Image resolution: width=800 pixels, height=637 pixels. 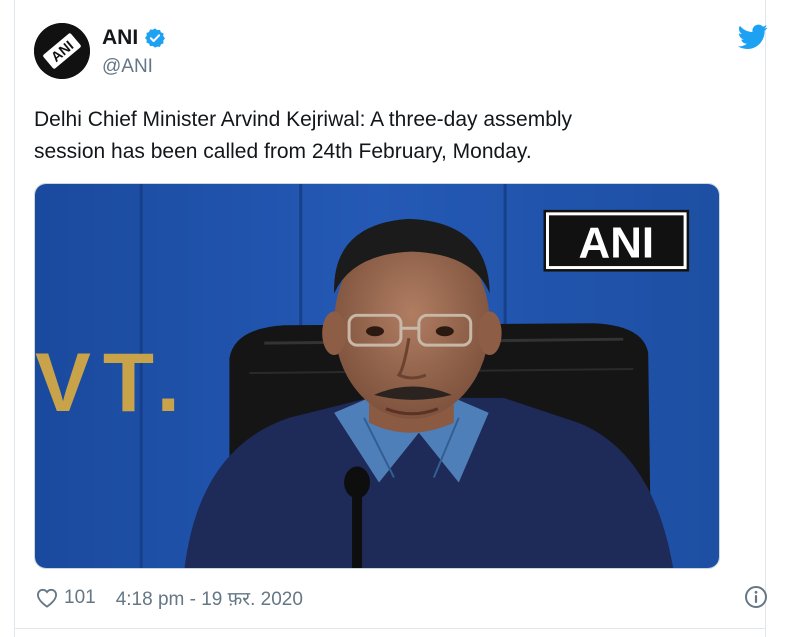 I want to click on avatar: ANI, so click(x=62, y=51).